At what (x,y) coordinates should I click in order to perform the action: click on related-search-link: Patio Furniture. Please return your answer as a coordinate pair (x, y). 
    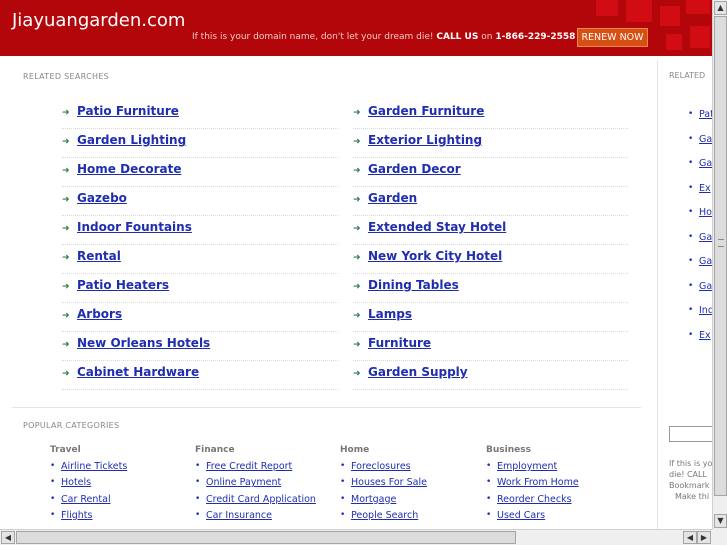
    Looking at the image, I should click on (128, 111).